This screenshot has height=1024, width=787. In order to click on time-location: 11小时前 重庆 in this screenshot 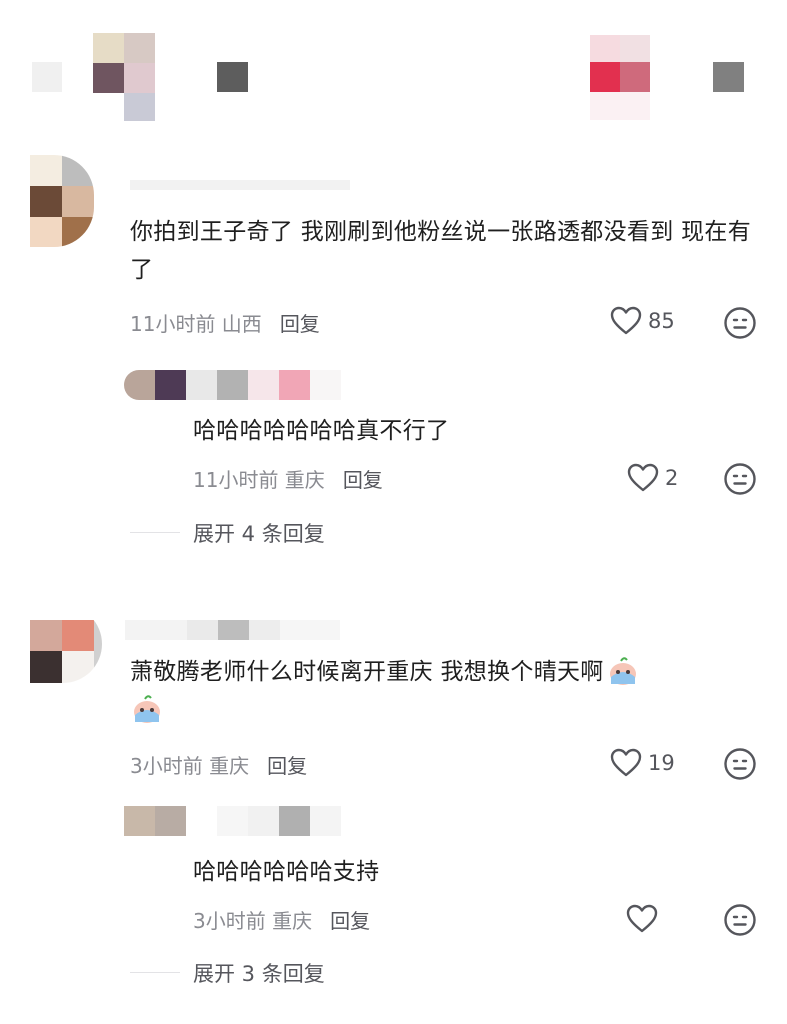, I will do `click(259, 480)`.